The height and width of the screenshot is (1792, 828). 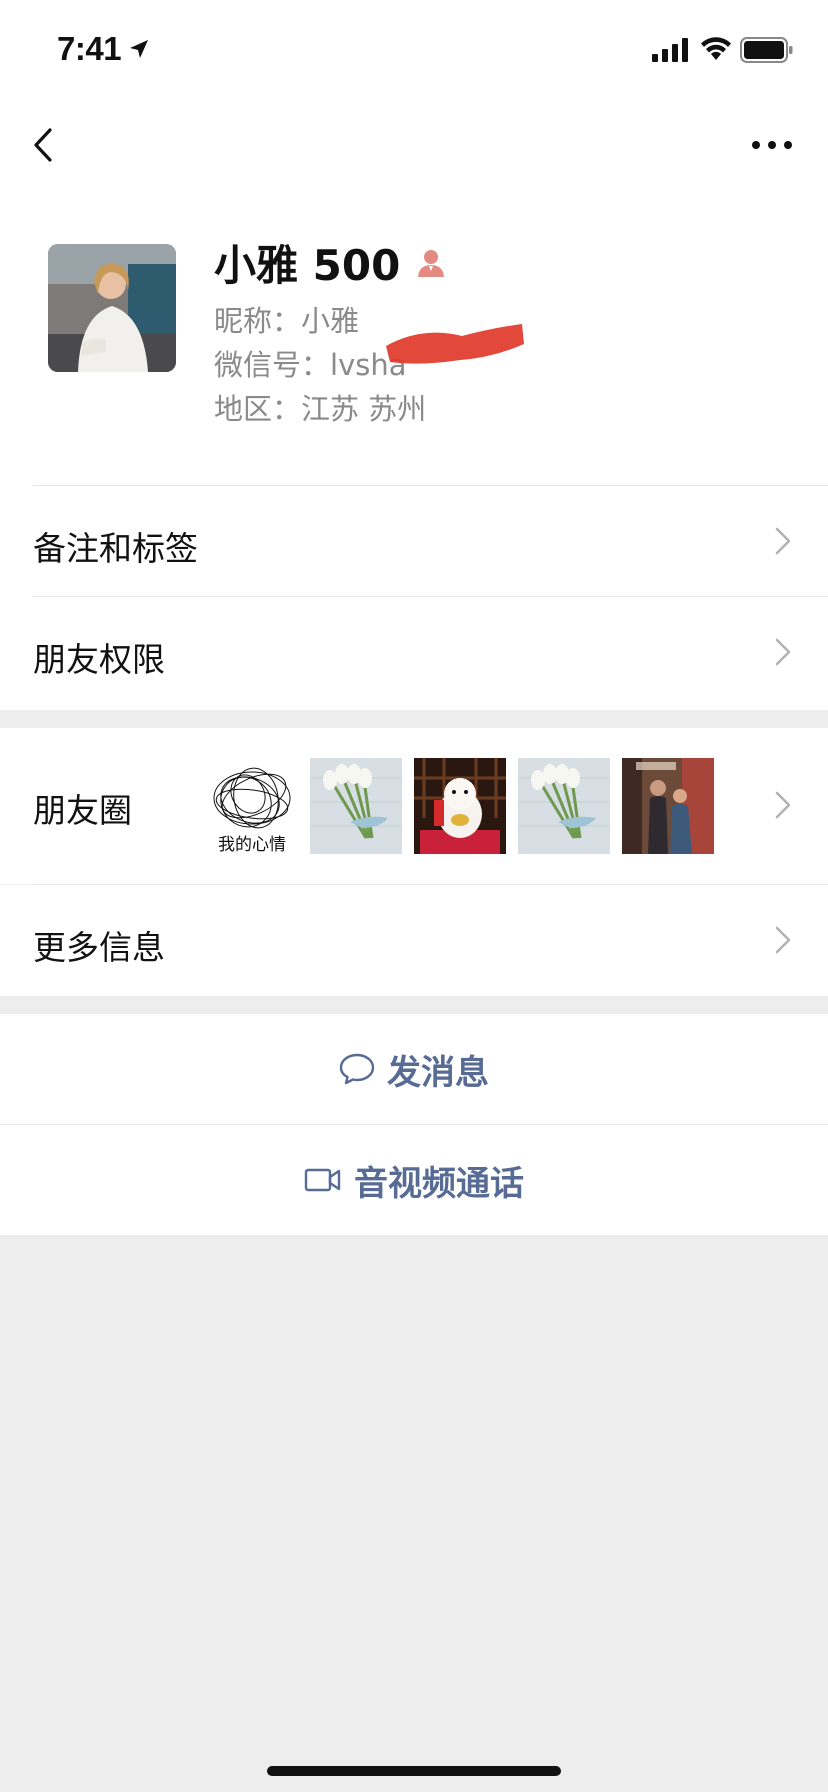 I want to click on avatar-photo, so click(x=112, y=308).